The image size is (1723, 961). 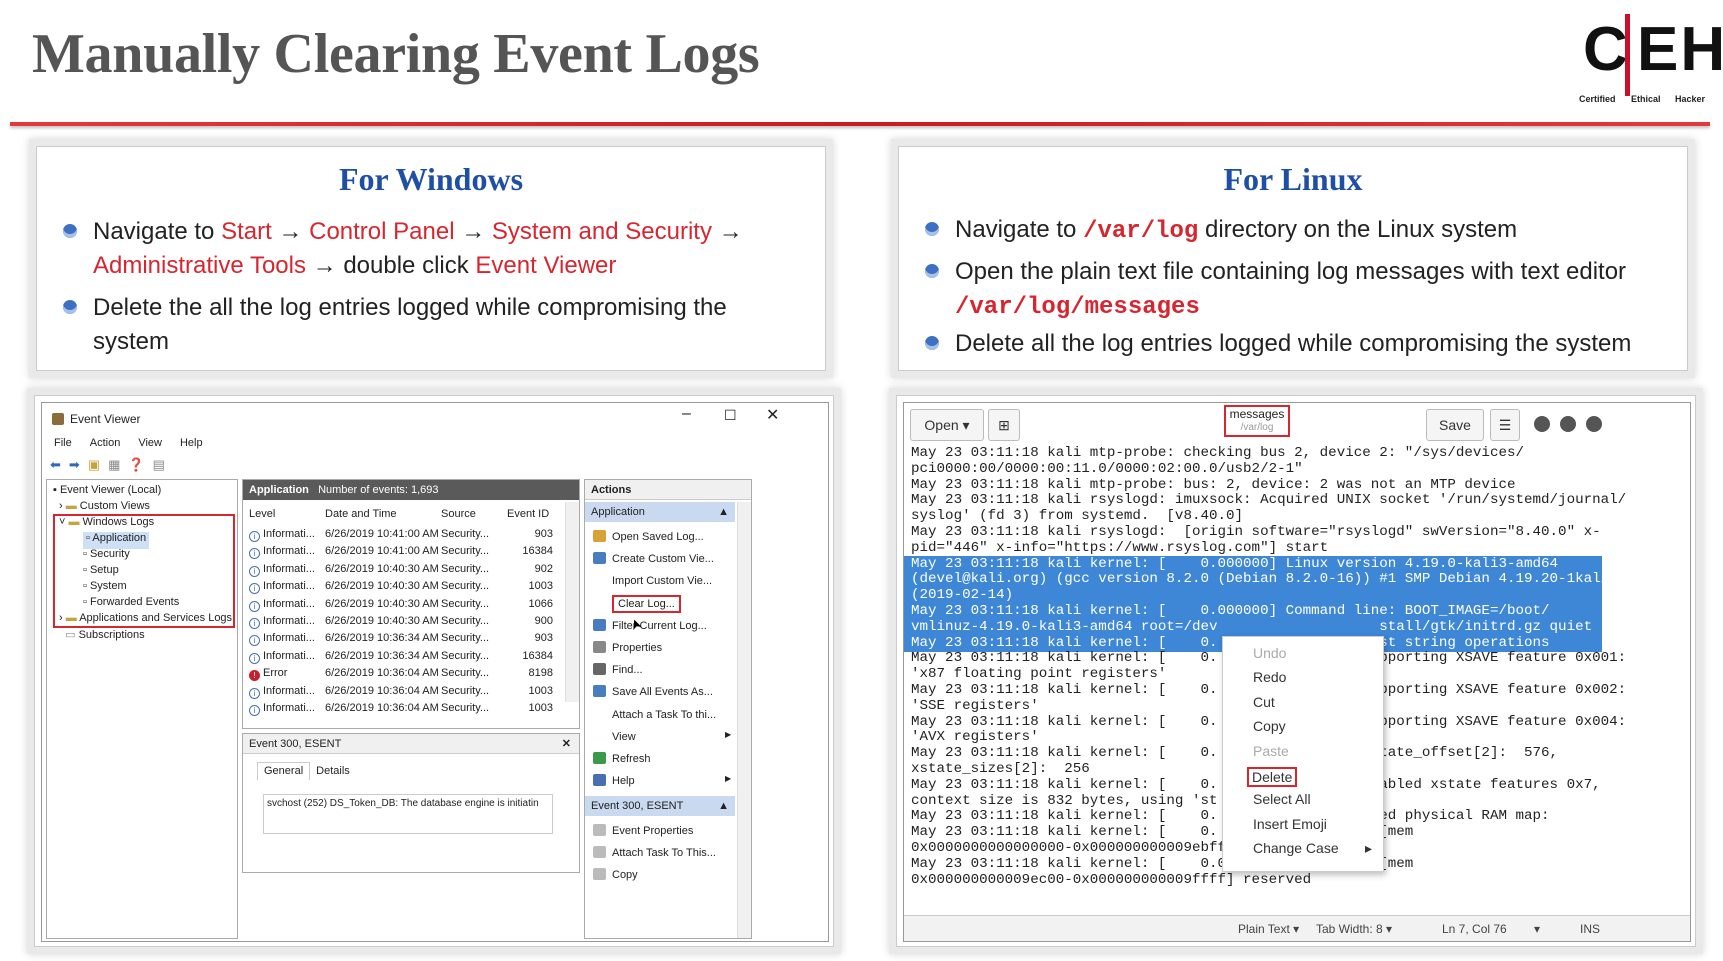 What do you see at coordinates (159, 465) in the screenshot?
I see `panel-icon: ▤` at bounding box center [159, 465].